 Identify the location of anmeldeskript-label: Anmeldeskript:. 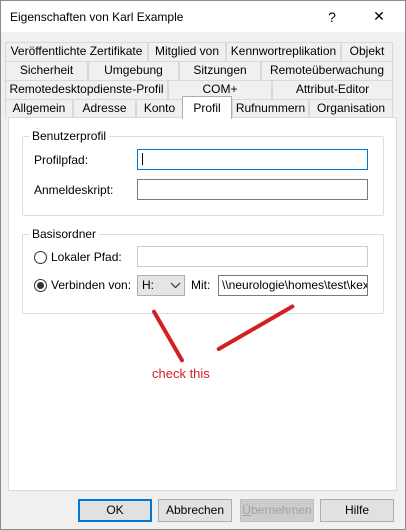
(74, 190).